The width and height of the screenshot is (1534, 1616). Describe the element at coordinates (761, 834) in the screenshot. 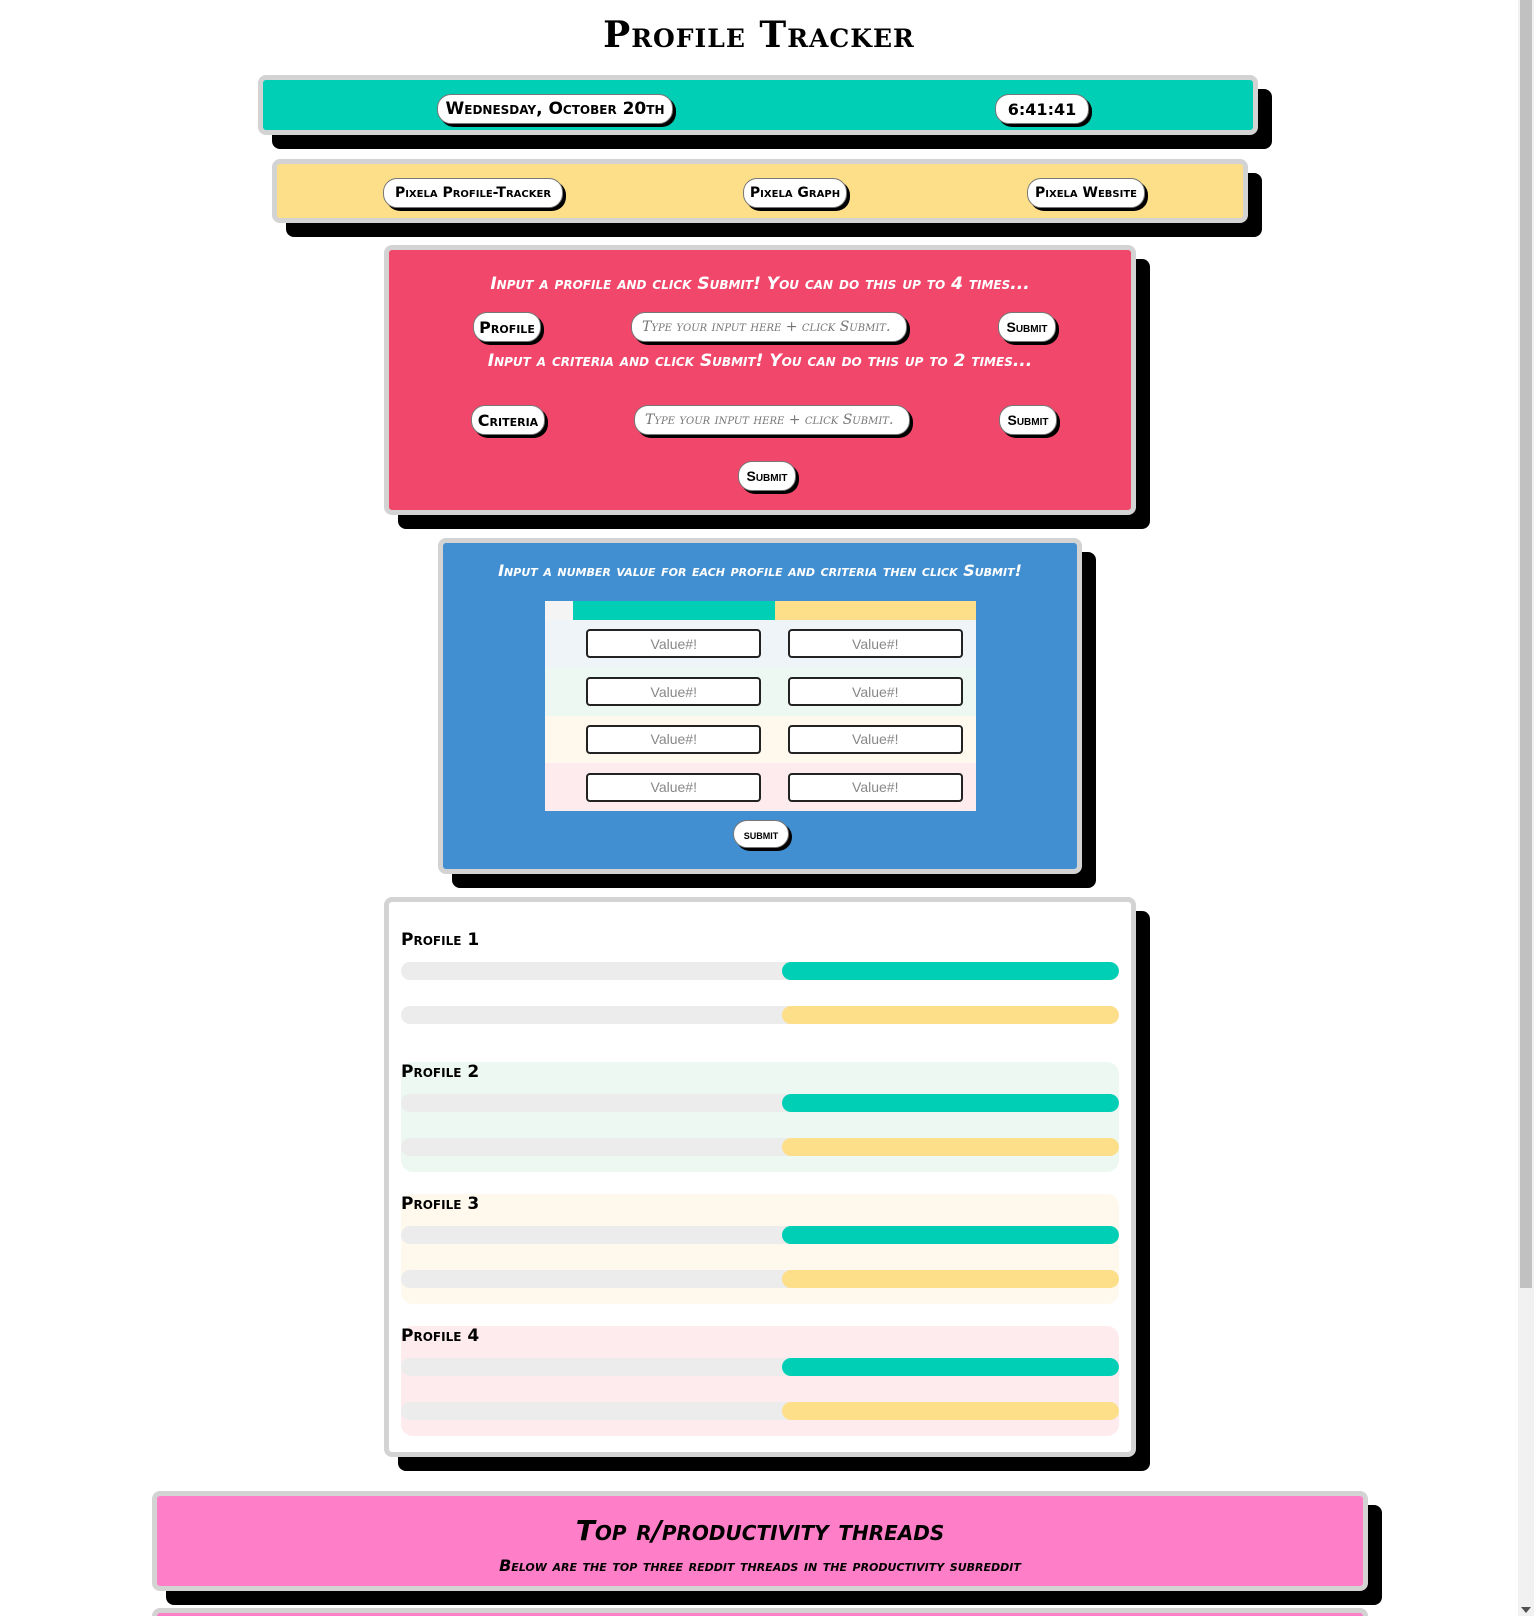

I see `value-submit-button: submit` at that location.